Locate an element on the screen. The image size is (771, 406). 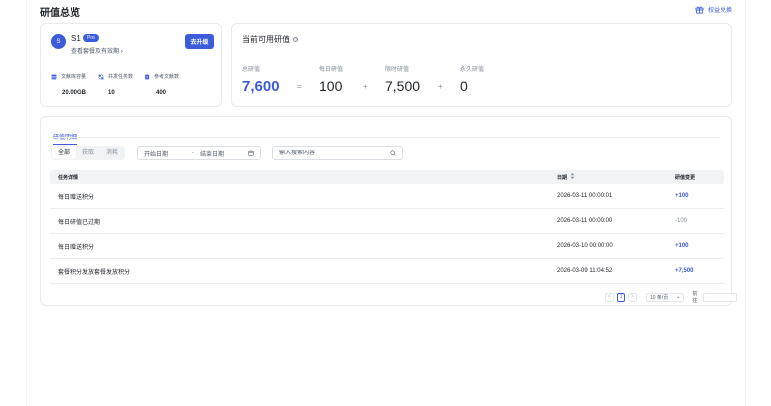
chevron-right-icon: › is located at coordinates (121, 52).